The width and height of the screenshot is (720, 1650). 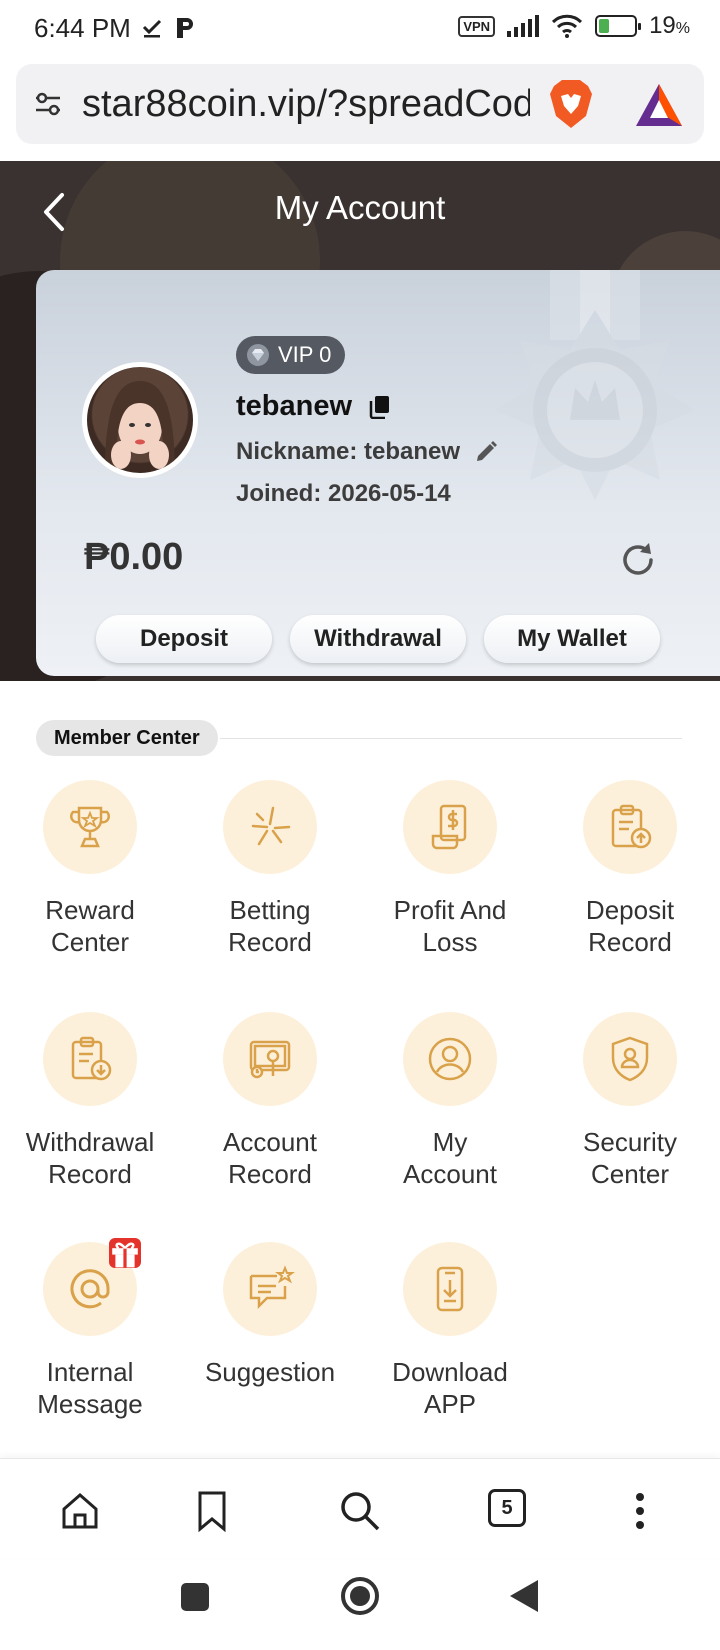 I want to click on internal-message-tile: Internal Message, so click(x=90, y=1329).